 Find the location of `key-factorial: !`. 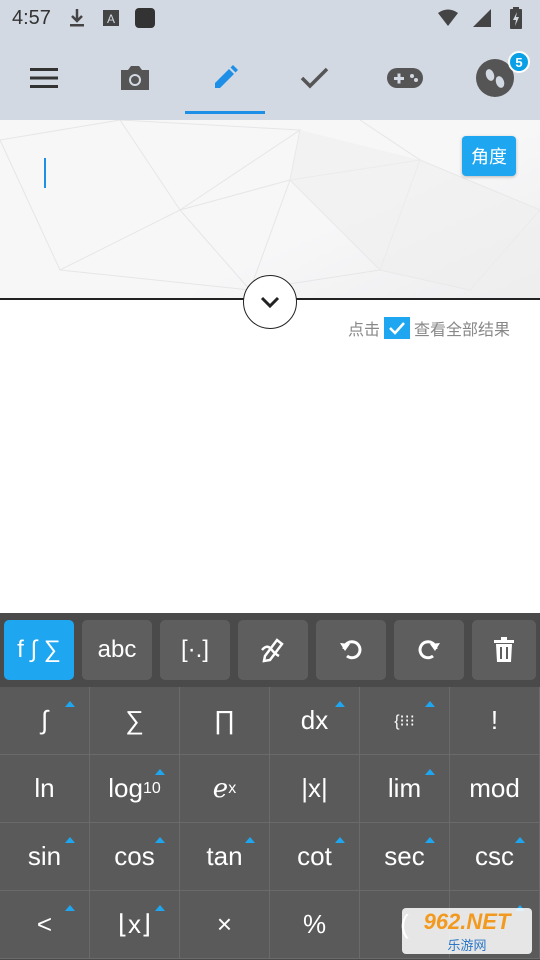

key-factorial: ! is located at coordinates (495, 721).